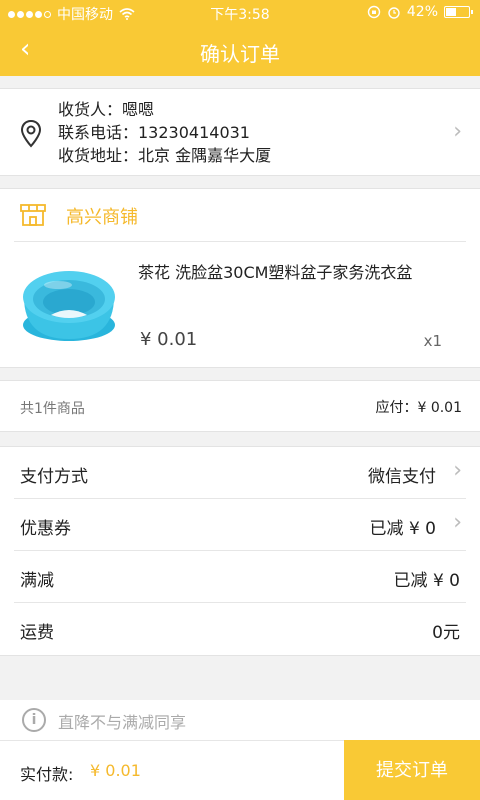 The image size is (480, 800). What do you see at coordinates (240, 241) in the screenshot?
I see `divider` at bounding box center [240, 241].